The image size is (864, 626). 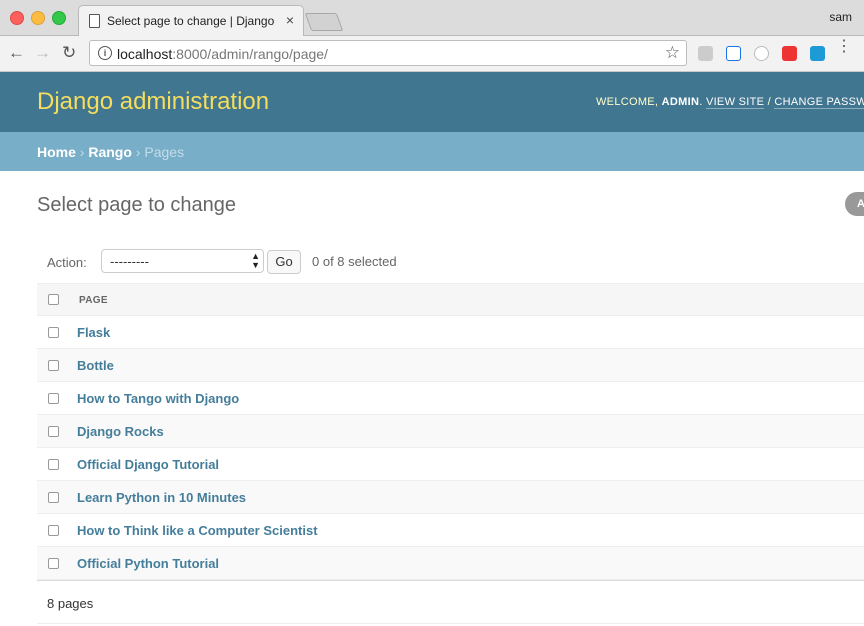 I want to click on change-password-link: CHANGE PASSWORD, so click(x=819, y=102).